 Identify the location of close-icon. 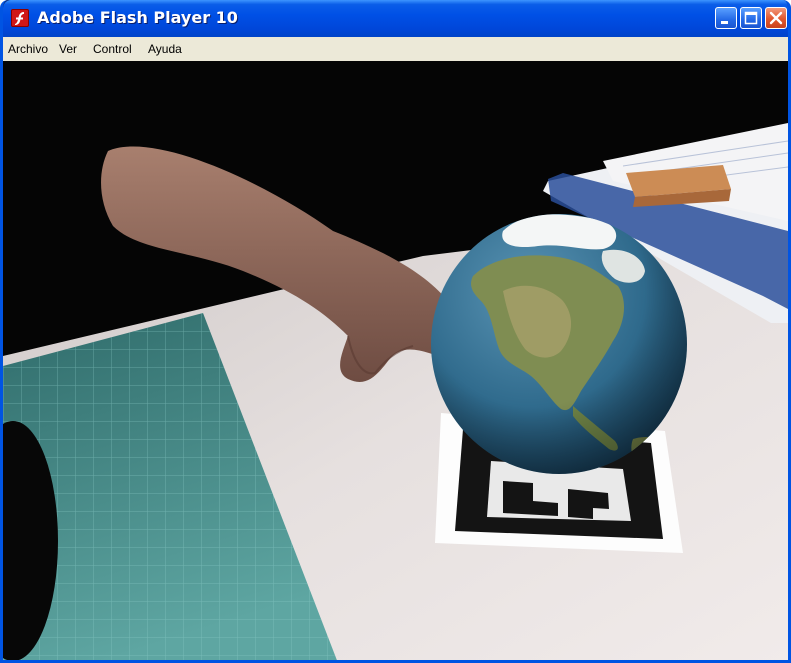
(776, 18).